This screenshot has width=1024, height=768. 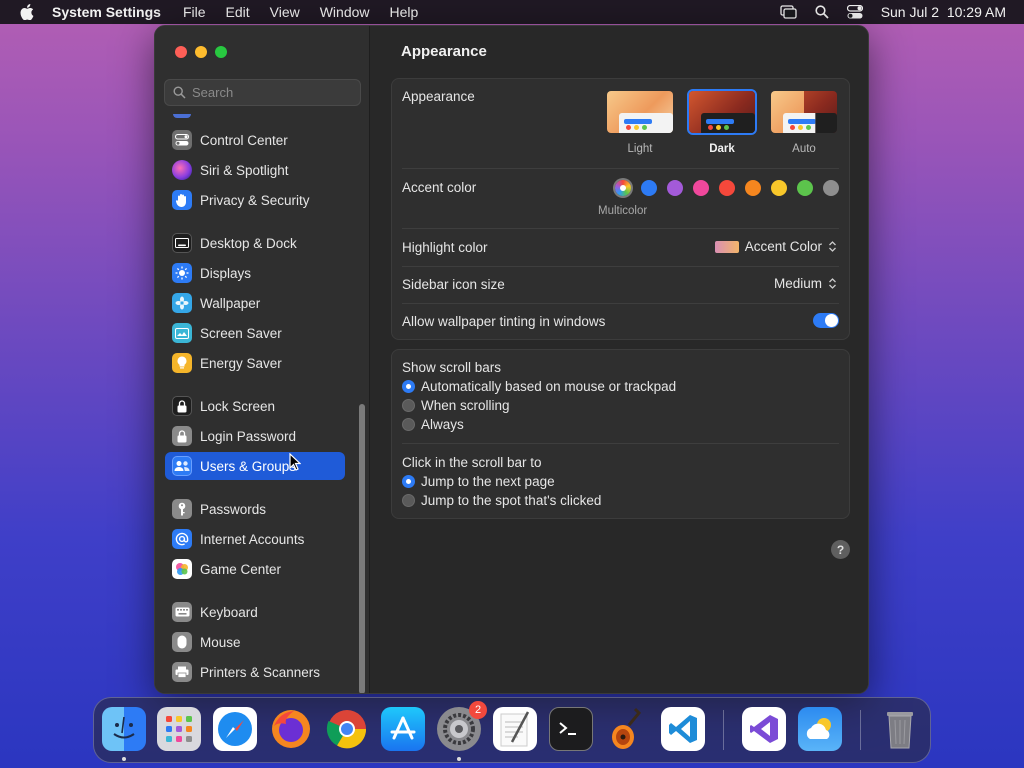 I want to click on sidebar-item-energy-saver: Energy Saver, so click(x=255, y=363).